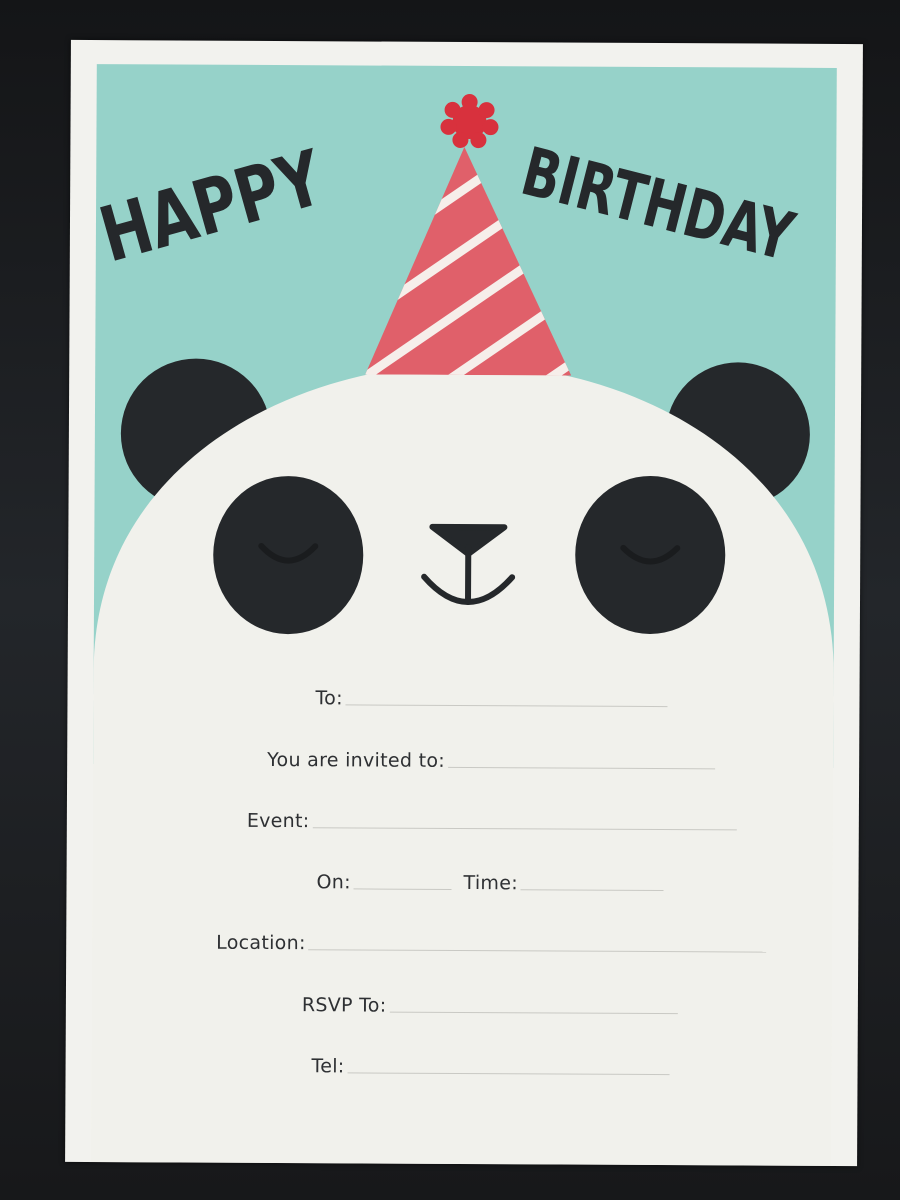  Describe the element at coordinates (491, 696) in the screenshot. I see `to-field: To:` at that location.